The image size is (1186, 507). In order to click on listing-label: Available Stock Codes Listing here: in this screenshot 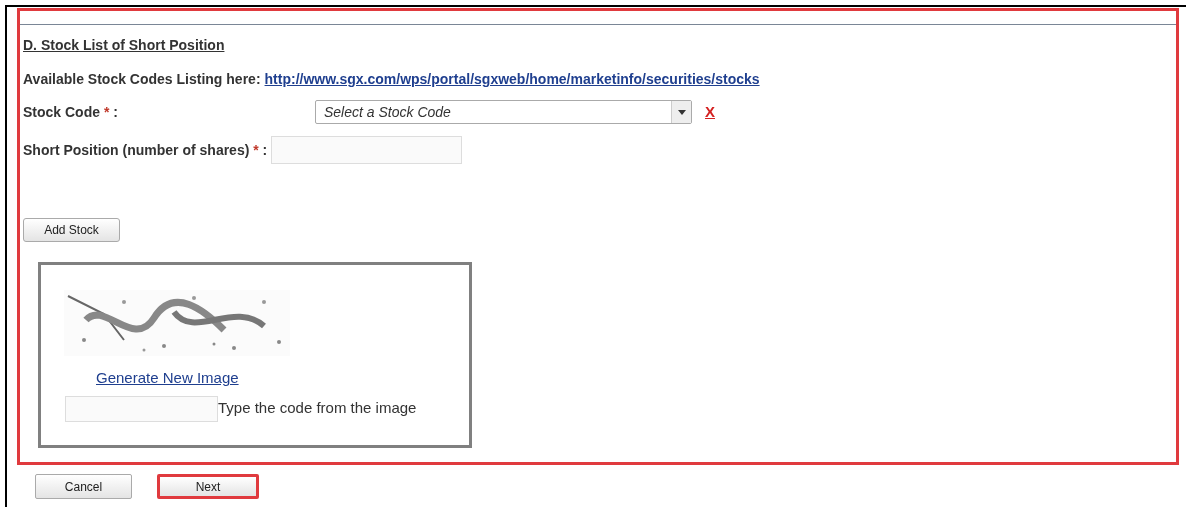, I will do `click(142, 79)`.